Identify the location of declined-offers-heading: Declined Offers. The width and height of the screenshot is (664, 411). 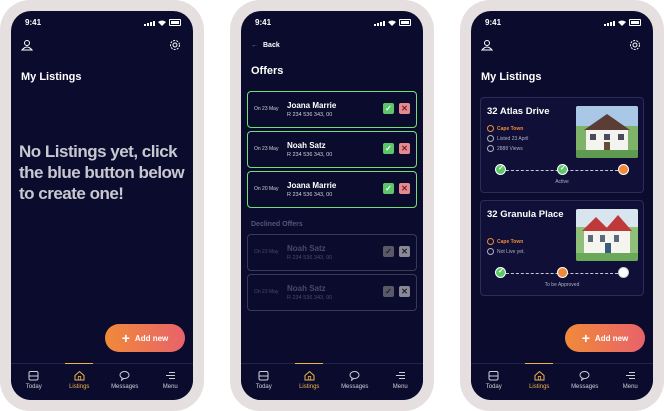
(277, 224).